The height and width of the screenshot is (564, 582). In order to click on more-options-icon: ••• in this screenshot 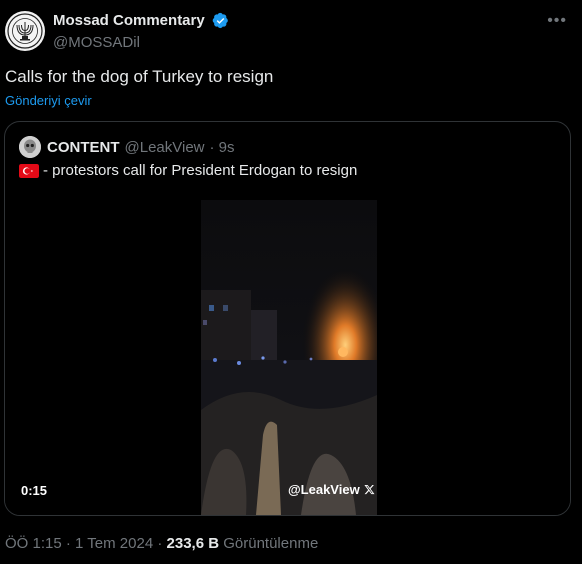, I will do `click(557, 21)`.